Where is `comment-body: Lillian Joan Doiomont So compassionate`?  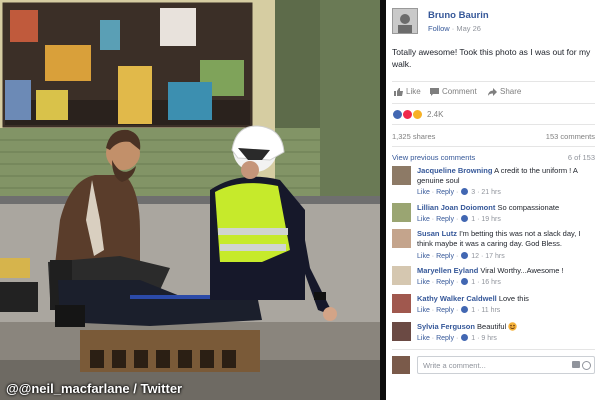 comment-body: Lillian Joan Doiomont So compassionate is located at coordinates (506, 208).